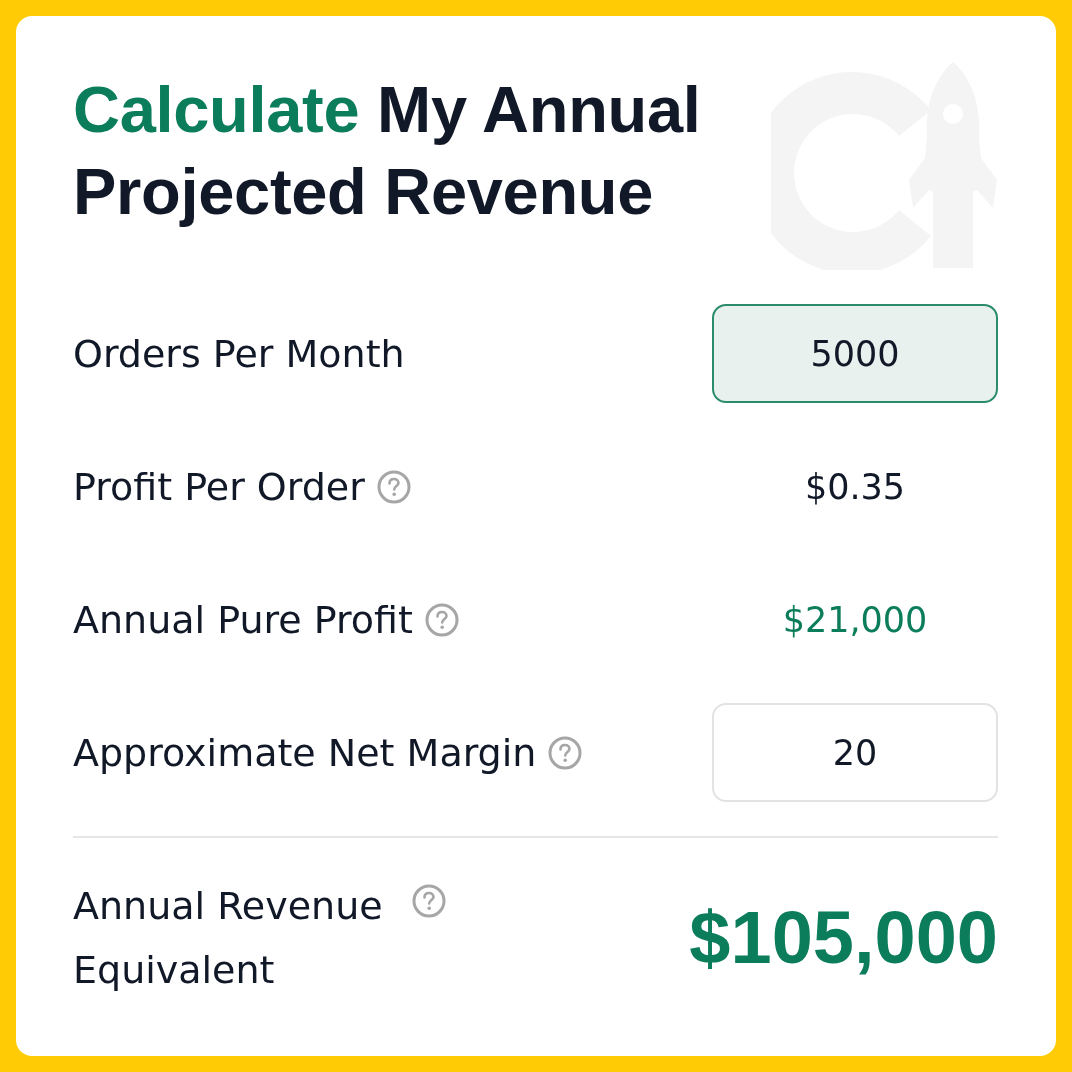 The height and width of the screenshot is (1072, 1072). I want to click on field-label: Orders Per Month, so click(239, 354).